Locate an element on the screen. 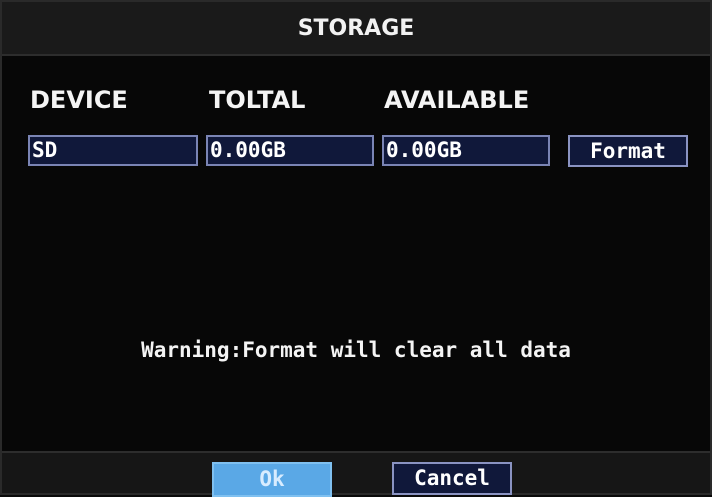 Image resolution: width=712 pixels, height=497 pixels. device-field: SD is located at coordinates (113, 150).